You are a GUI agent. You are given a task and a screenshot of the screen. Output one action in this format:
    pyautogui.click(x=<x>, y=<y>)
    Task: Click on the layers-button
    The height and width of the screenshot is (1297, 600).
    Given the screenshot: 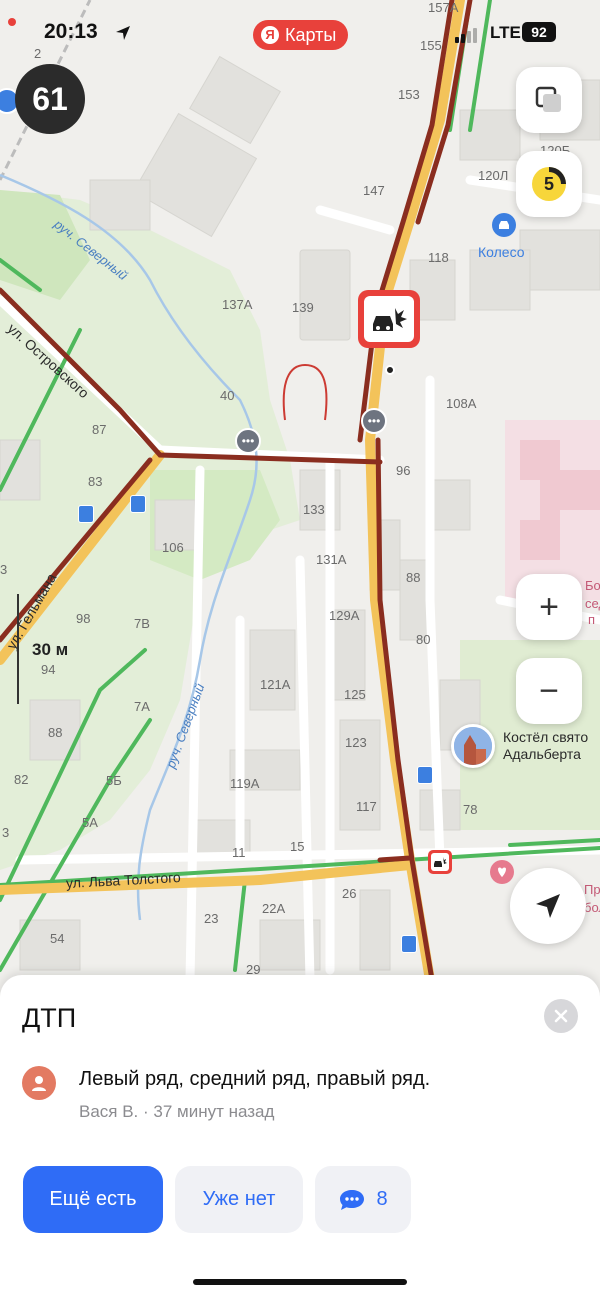 What is the action you would take?
    pyautogui.click(x=549, y=100)
    